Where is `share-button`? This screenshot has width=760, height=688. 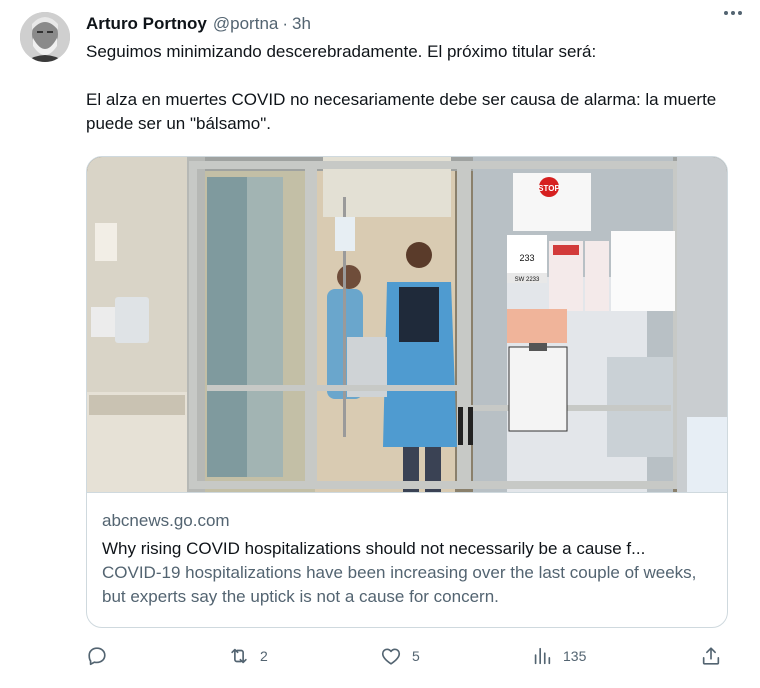
share-button is located at coordinates (711, 656).